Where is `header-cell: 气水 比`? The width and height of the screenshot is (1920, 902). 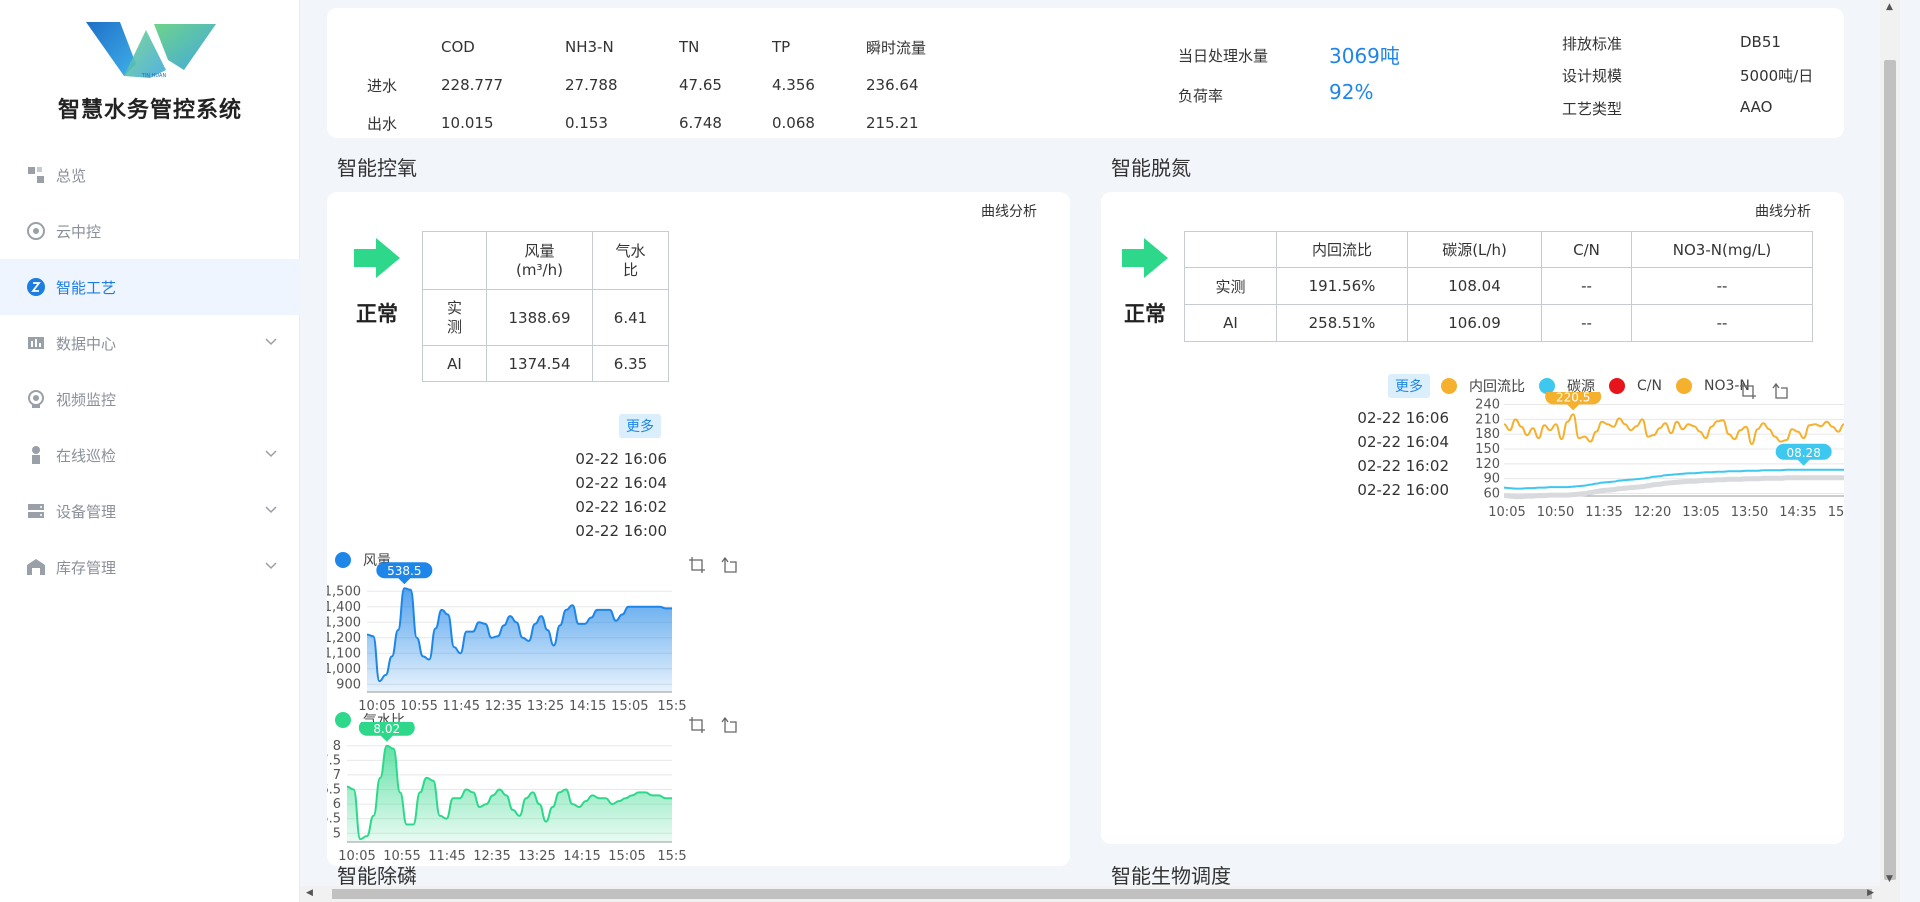
header-cell: 气水 比 is located at coordinates (630, 260).